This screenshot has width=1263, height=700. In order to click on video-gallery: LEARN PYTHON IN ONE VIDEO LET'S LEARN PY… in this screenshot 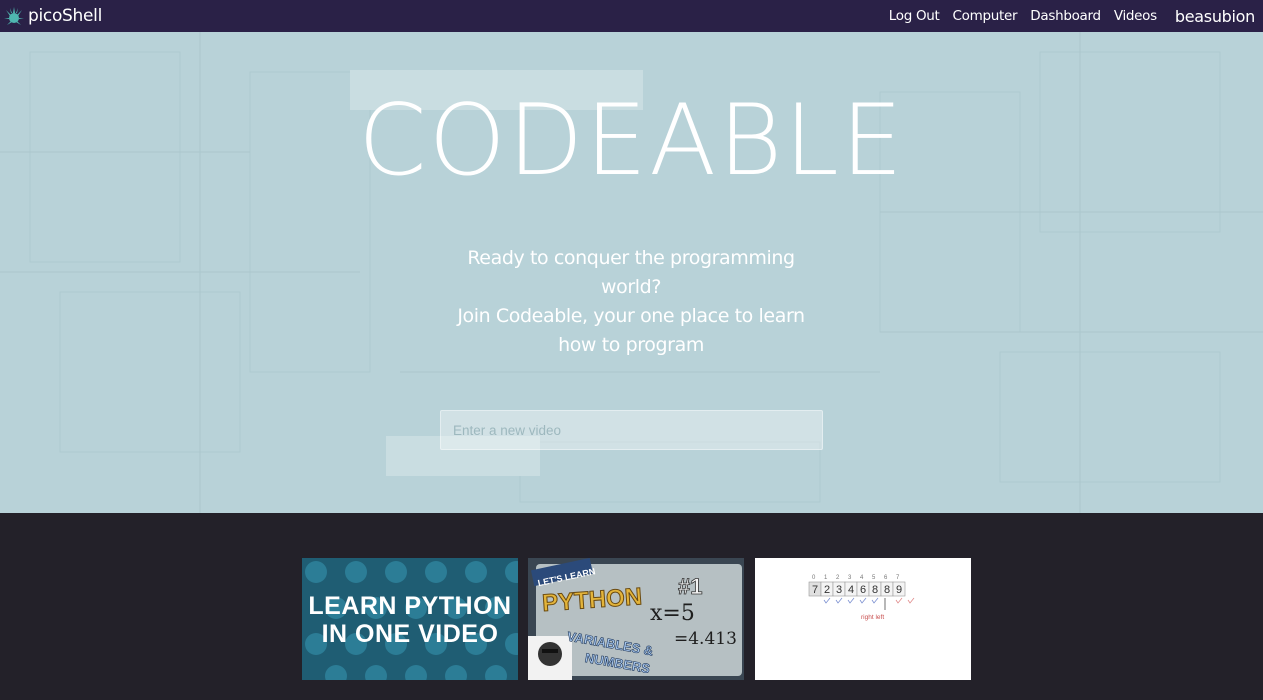, I will do `click(637, 619)`.